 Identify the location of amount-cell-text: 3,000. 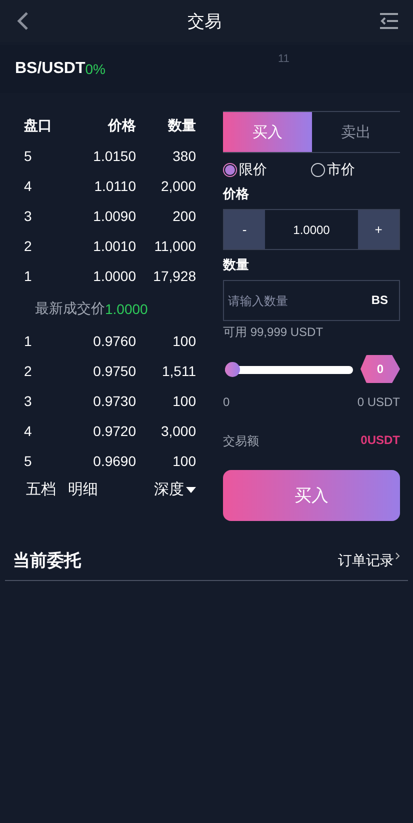
(178, 431).